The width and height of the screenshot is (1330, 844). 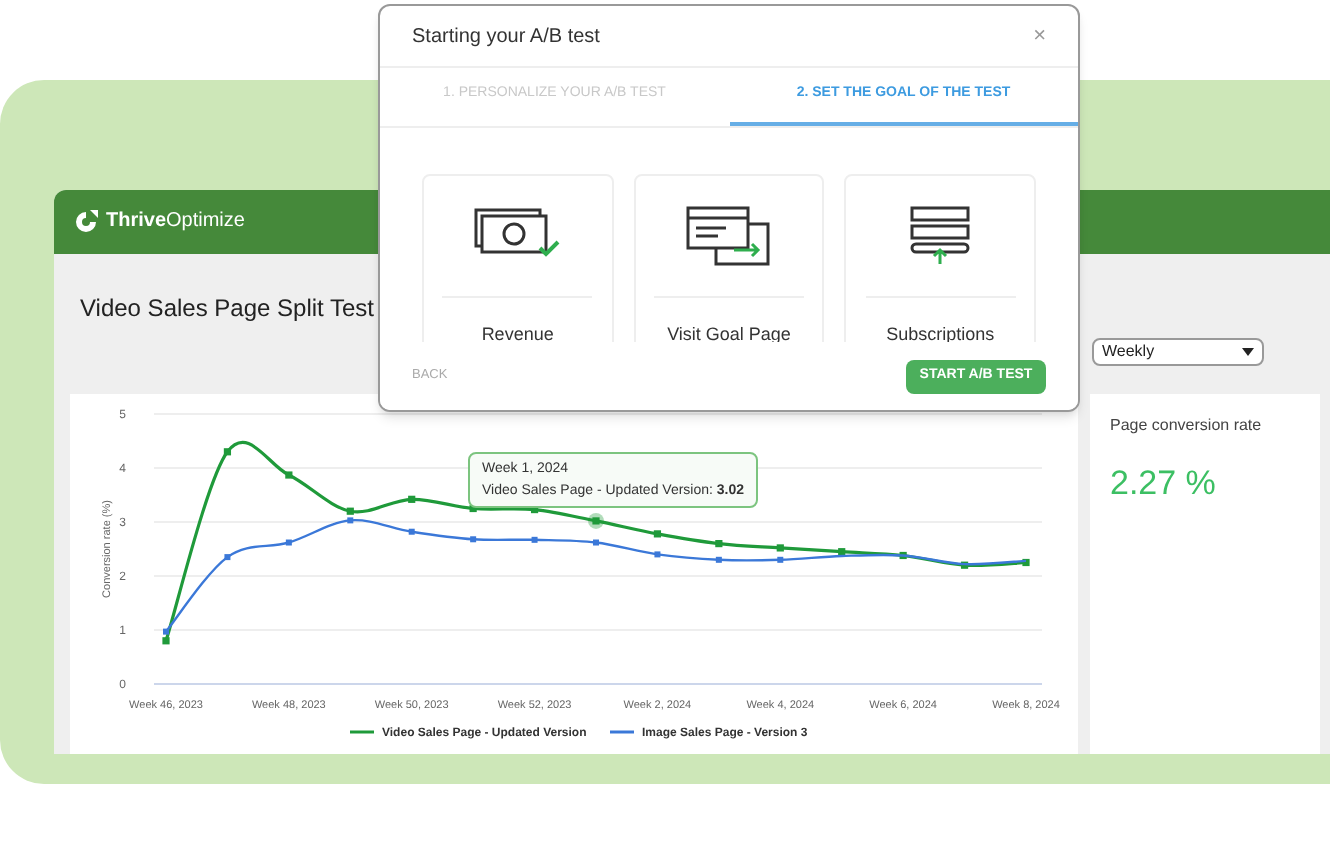 I want to click on stacked-form-icon, so click(x=940, y=236).